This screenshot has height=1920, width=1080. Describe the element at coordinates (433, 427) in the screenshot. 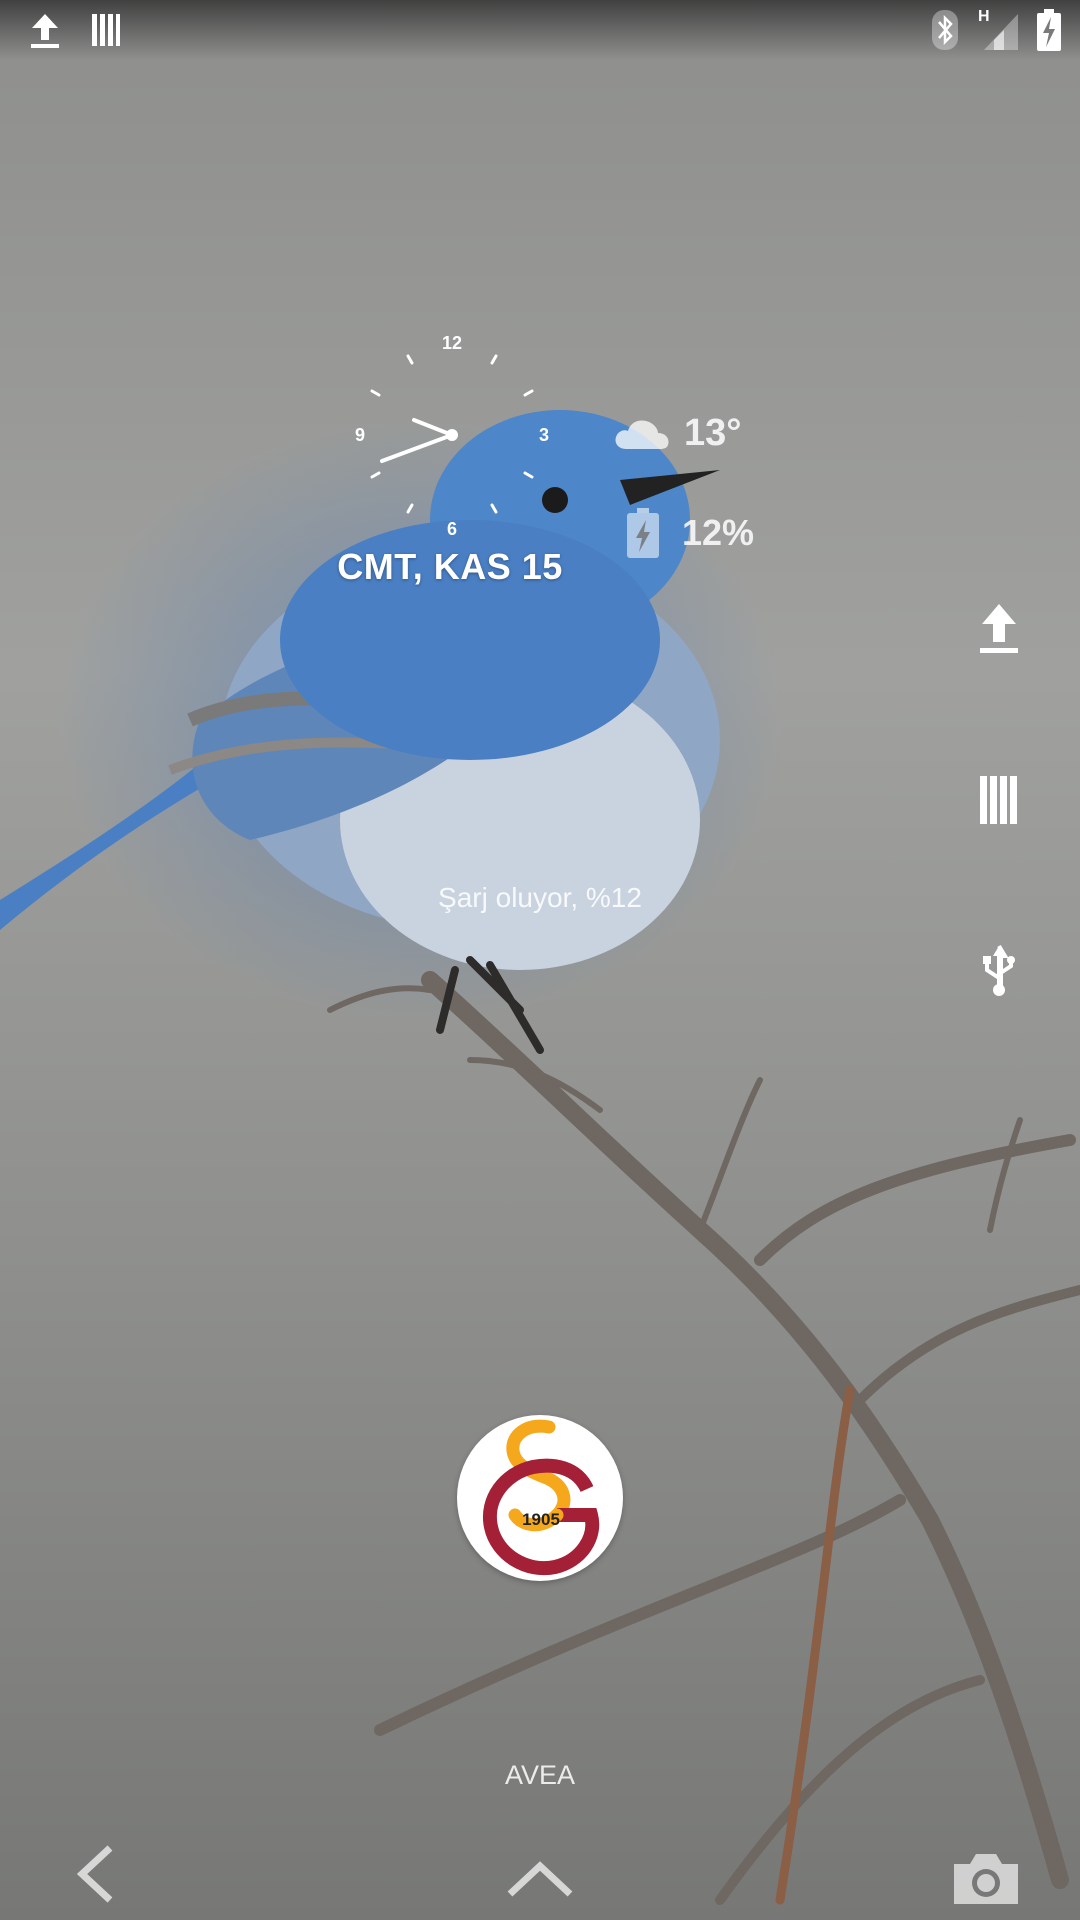

I see `clock-hour-hand` at that location.